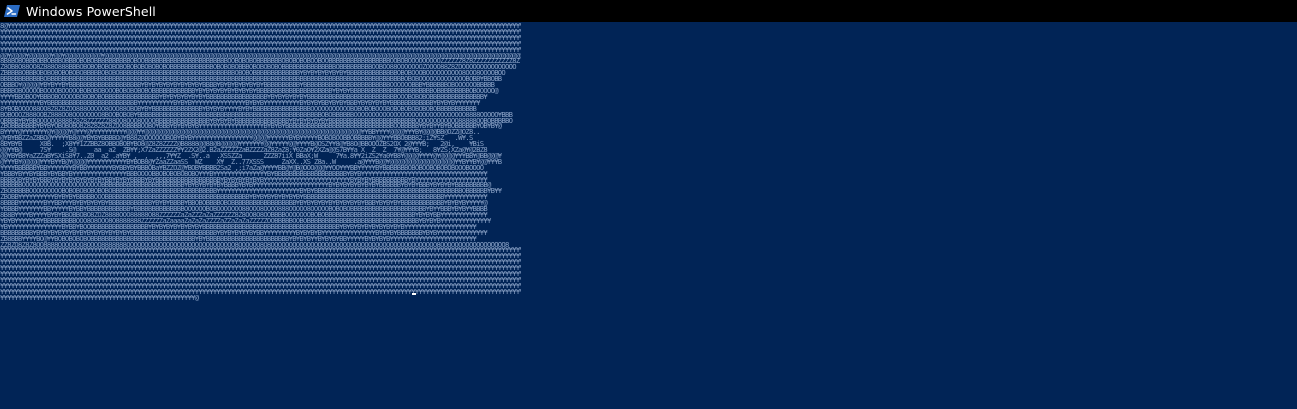 The width and height of the screenshot is (1297, 409). Describe the element at coordinates (414, 294) in the screenshot. I see `text-cursor` at that location.